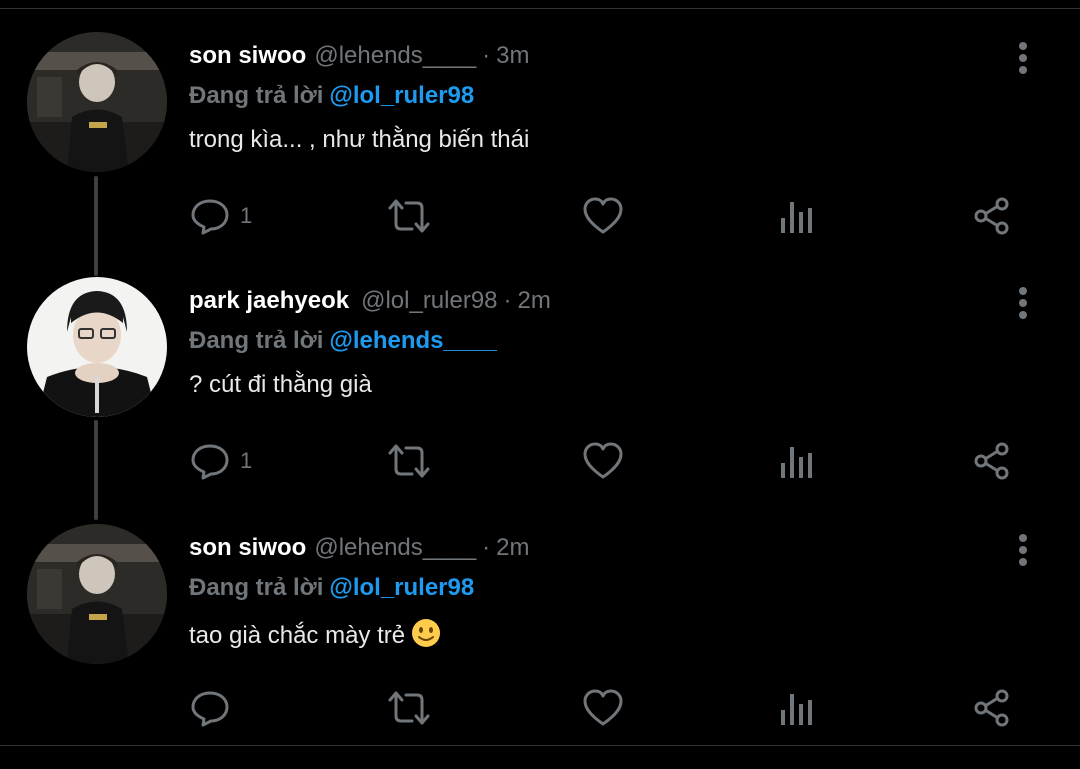 This screenshot has height=769, width=1080. What do you see at coordinates (429, 300) in the screenshot?
I see `user-handle: @lol_ruler98` at bounding box center [429, 300].